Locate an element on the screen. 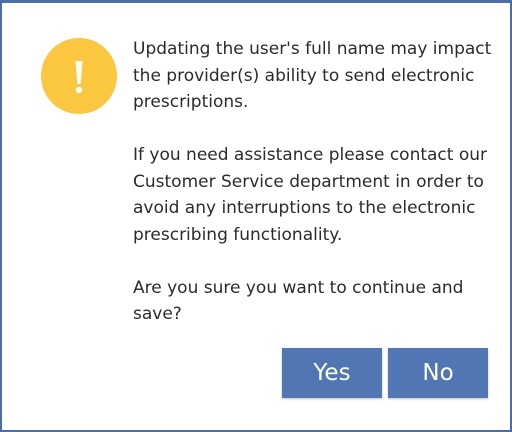 The width and height of the screenshot is (512, 432). no-button: No is located at coordinates (438, 373).